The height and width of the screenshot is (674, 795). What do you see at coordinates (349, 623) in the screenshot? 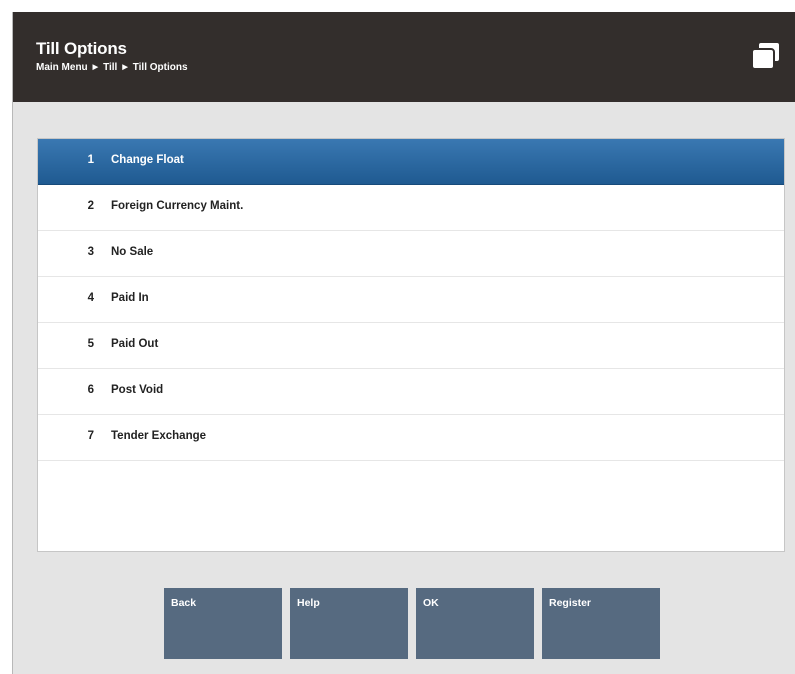
I see `help-button: Help` at bounding box center [349, 623].